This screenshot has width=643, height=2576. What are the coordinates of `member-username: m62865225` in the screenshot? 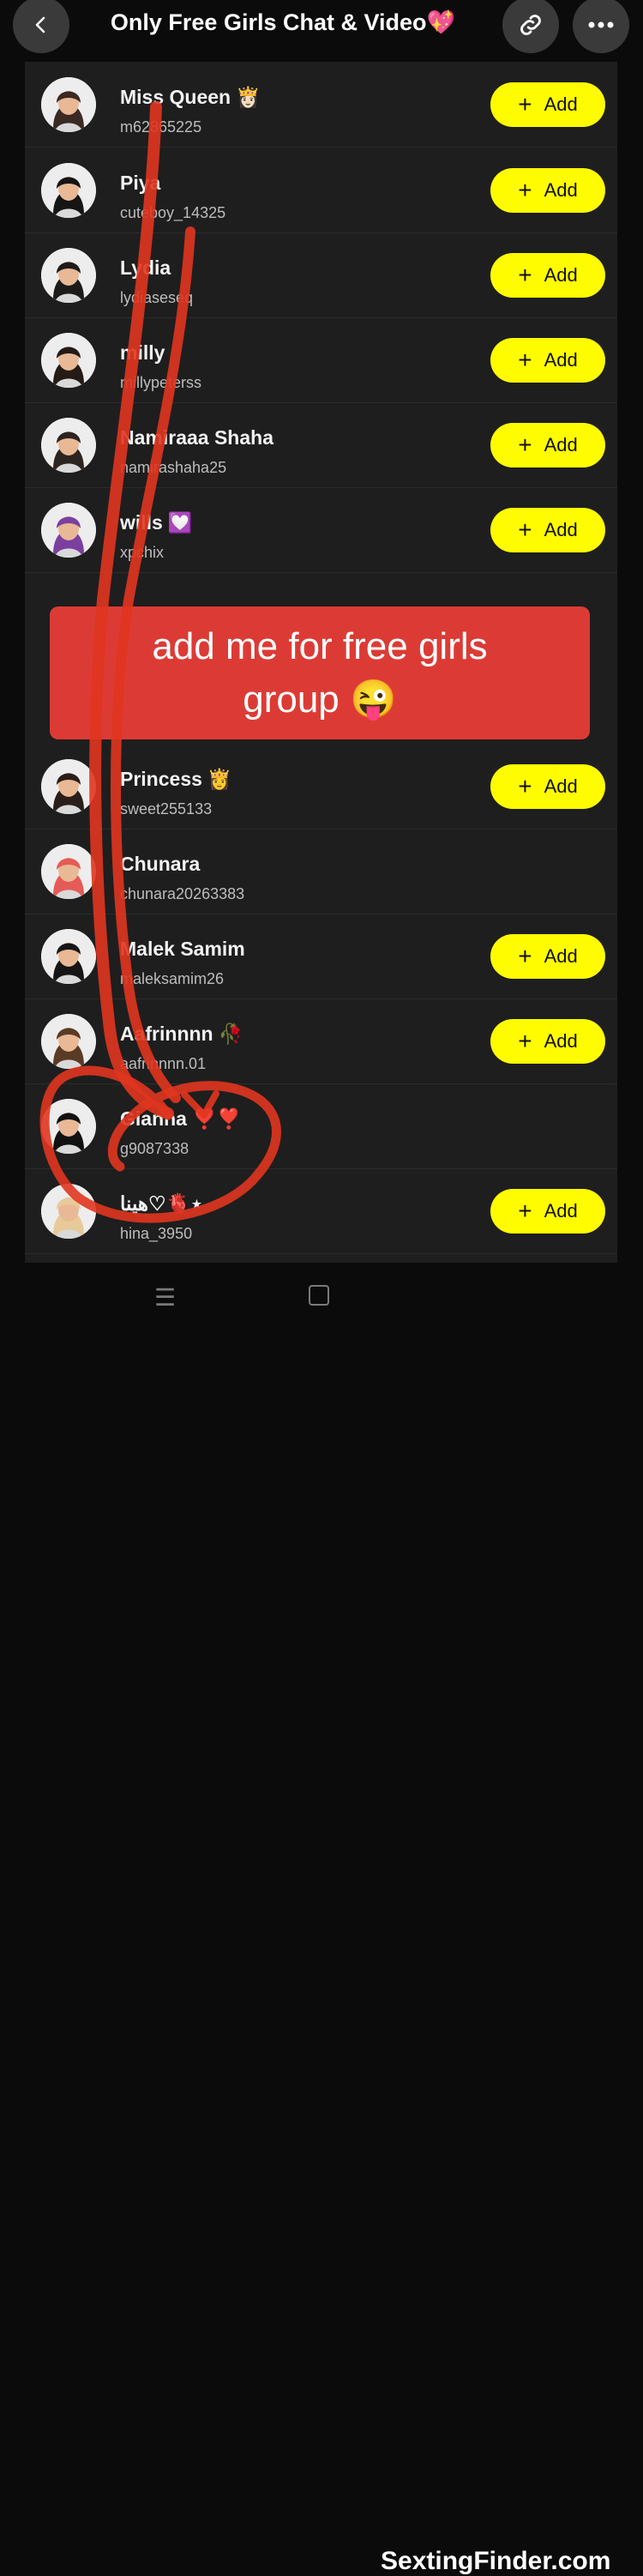 It's located at (161, 127).